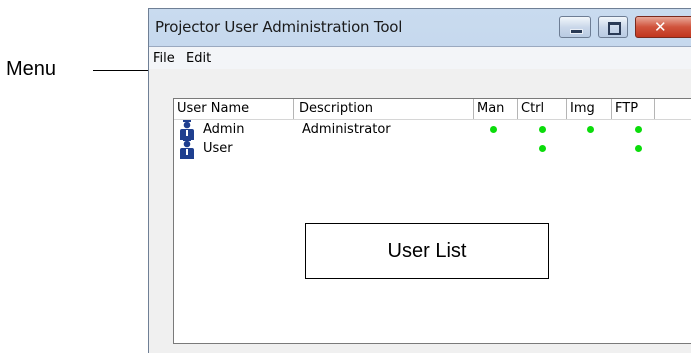 The height and width of the screenshot is (353, 691). Describe the element at coordinates (660, 27) in the screenshot. I see `close-icon: ✕` at that location.